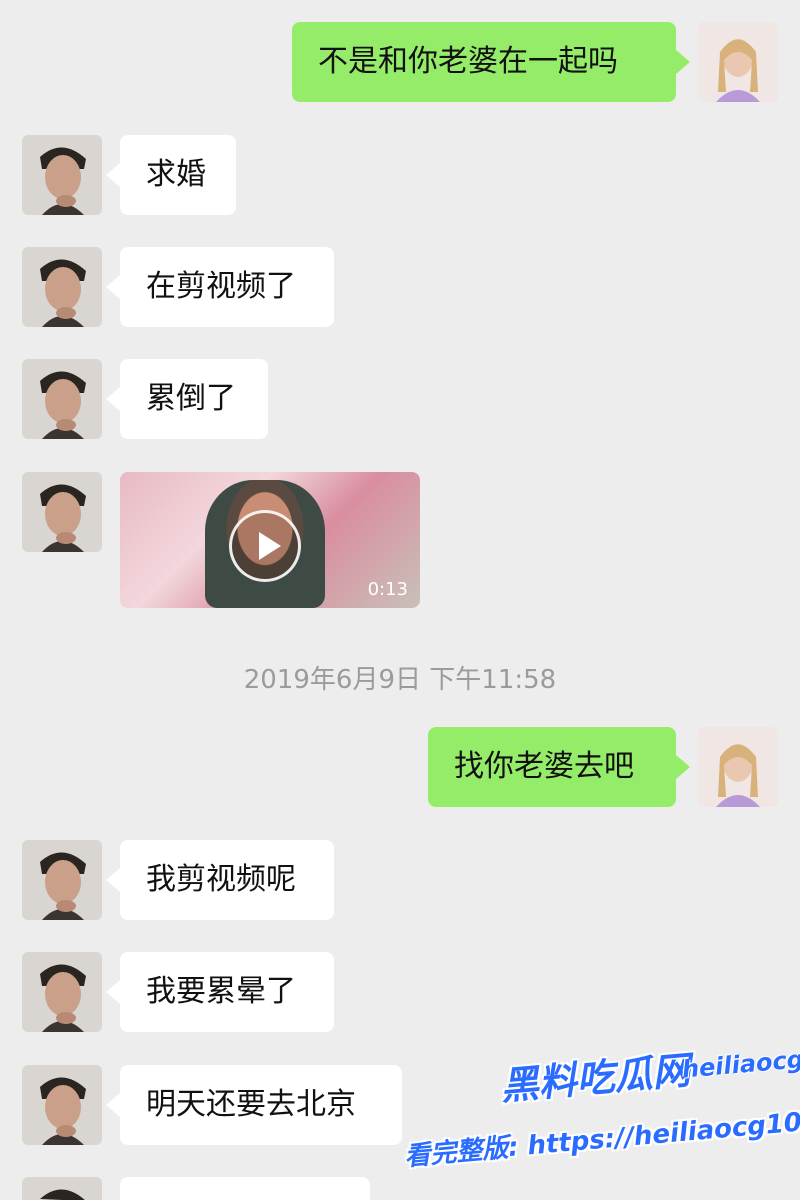 The width and height of the screenshot is (800, 1200). What do you see at coordinates (265, 546) in the screenshot?
I see `play-icon` at bounding box center [265, 546].